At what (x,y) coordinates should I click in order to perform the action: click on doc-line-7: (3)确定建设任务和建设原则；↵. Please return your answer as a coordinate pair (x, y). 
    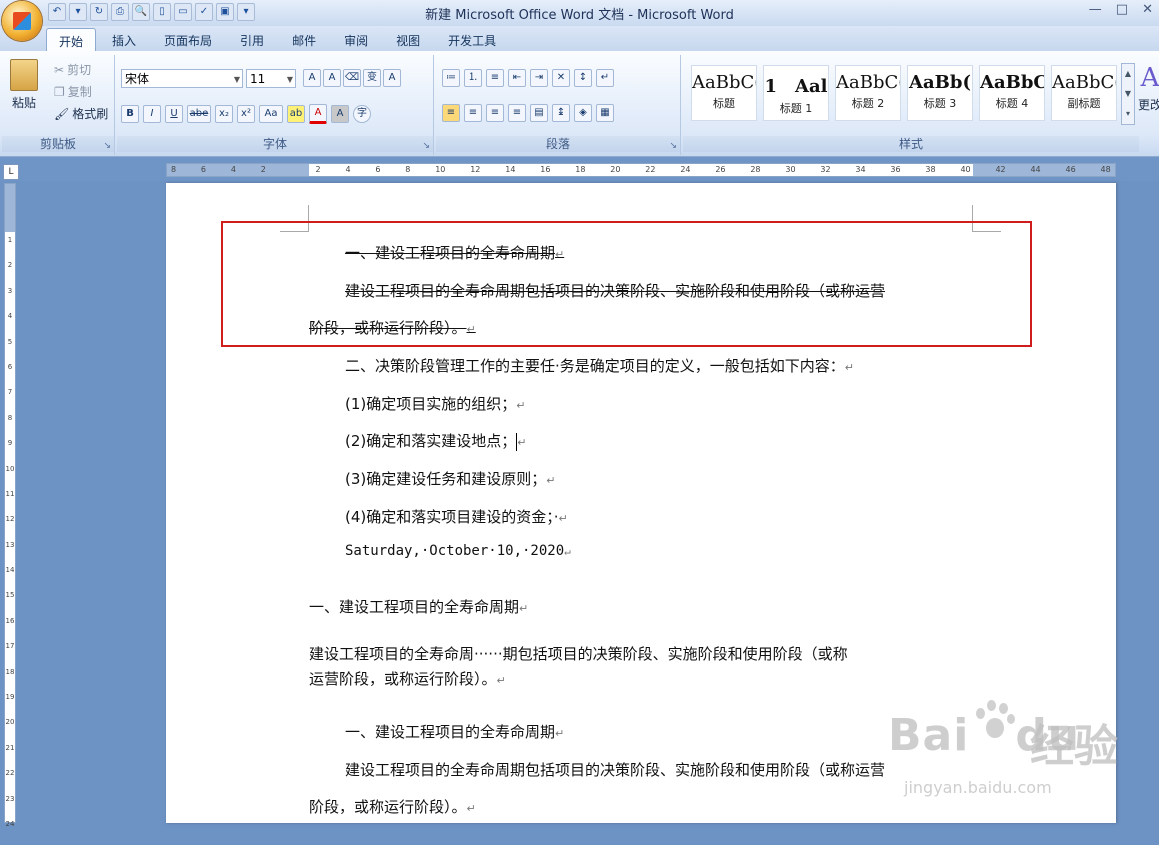
    Looking at the image, I should click on (450, 478).